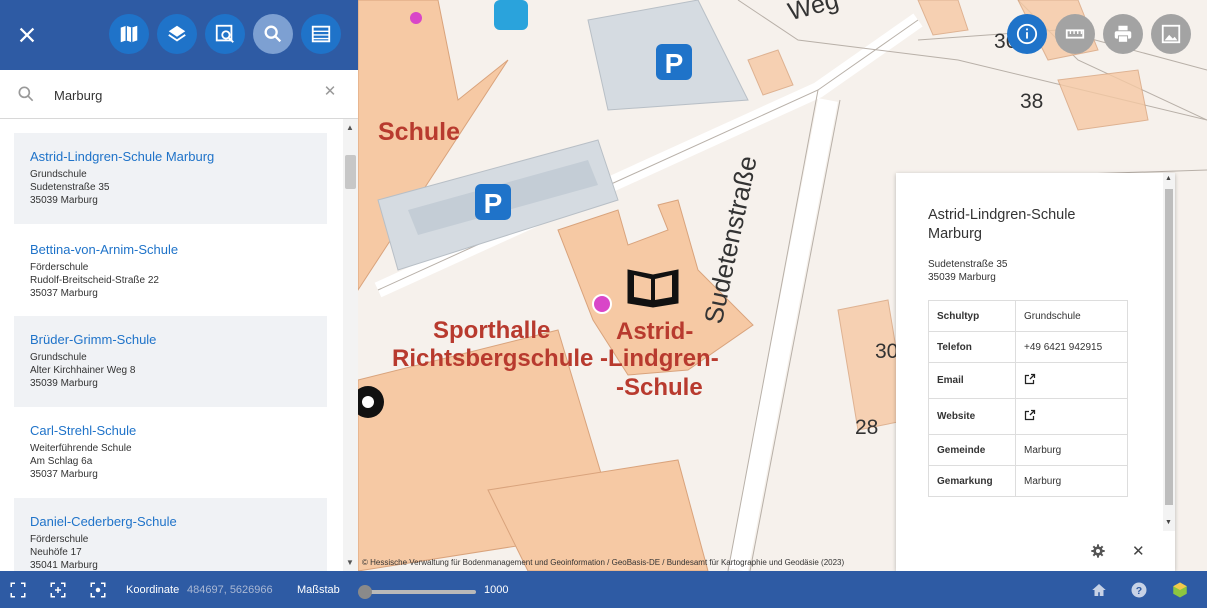 The width and height of the screenshot is (1207, 608). What do you see at coordinates (350, 172) in the screenshot?
I see `scrollbar-thumb` at bounding box center [350, 172].